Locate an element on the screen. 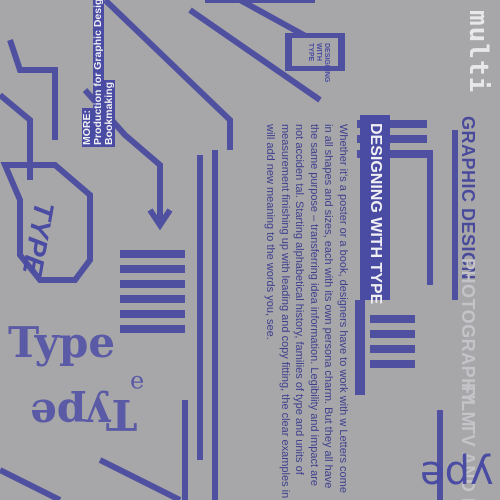 The image size is (500, 500). menu-item-film: FILM is located at coordinates (467, 405).